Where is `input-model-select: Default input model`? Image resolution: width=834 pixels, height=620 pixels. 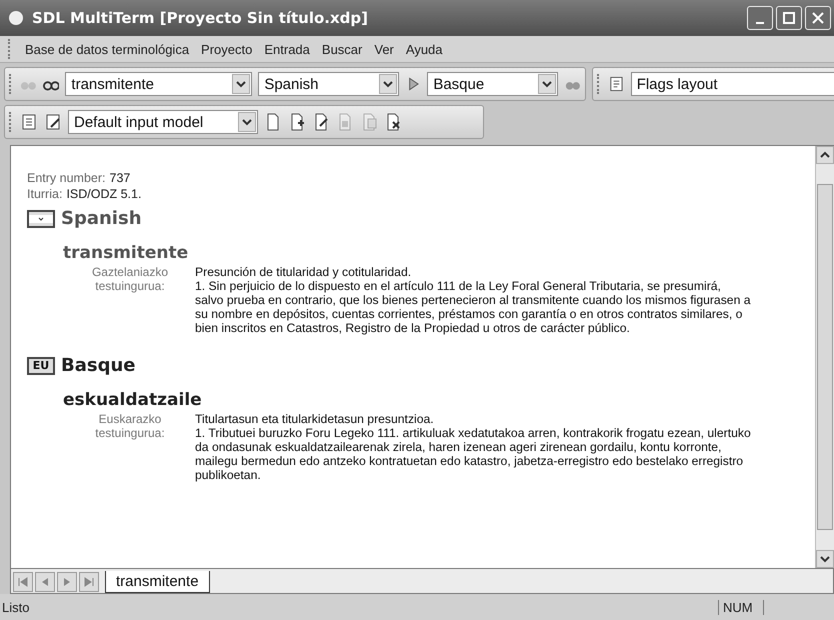 input-model-select: Default input model is located at coordinates (163, 122).